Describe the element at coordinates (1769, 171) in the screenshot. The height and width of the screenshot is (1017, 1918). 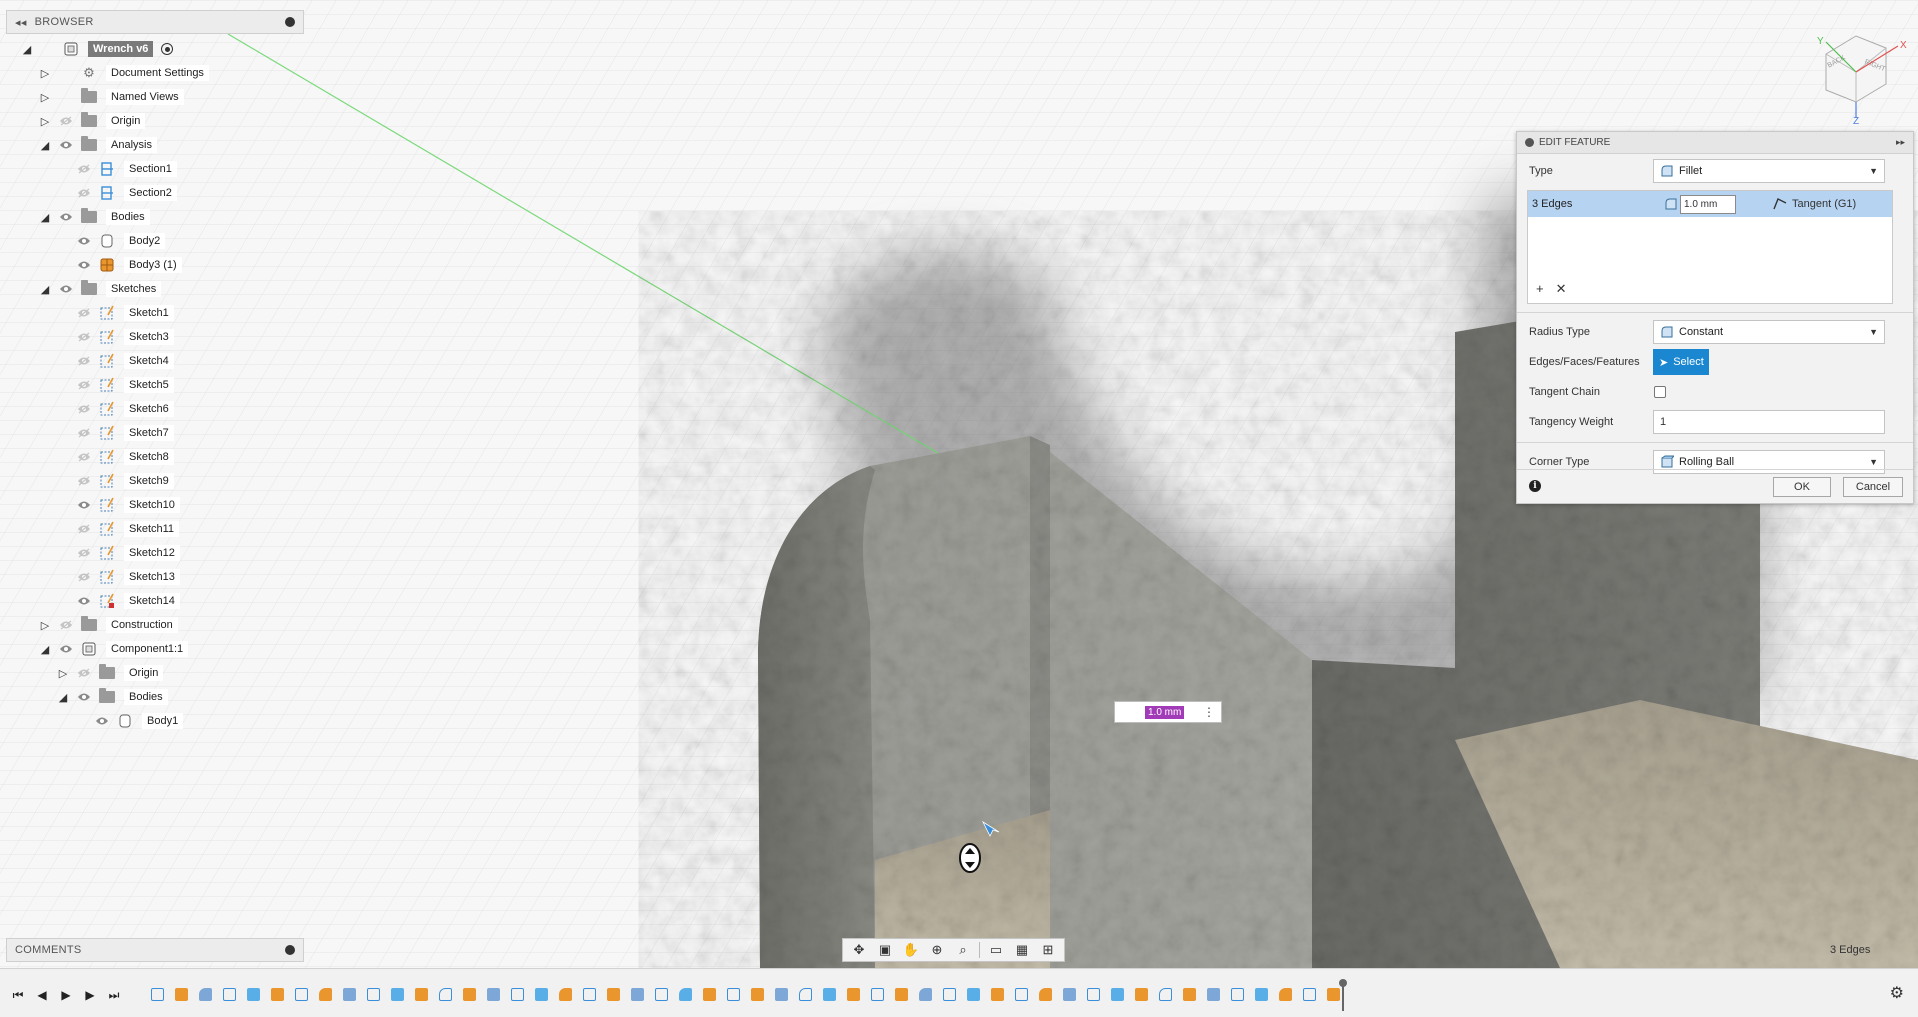
I see `type-select: Fillet ▼` at that location.